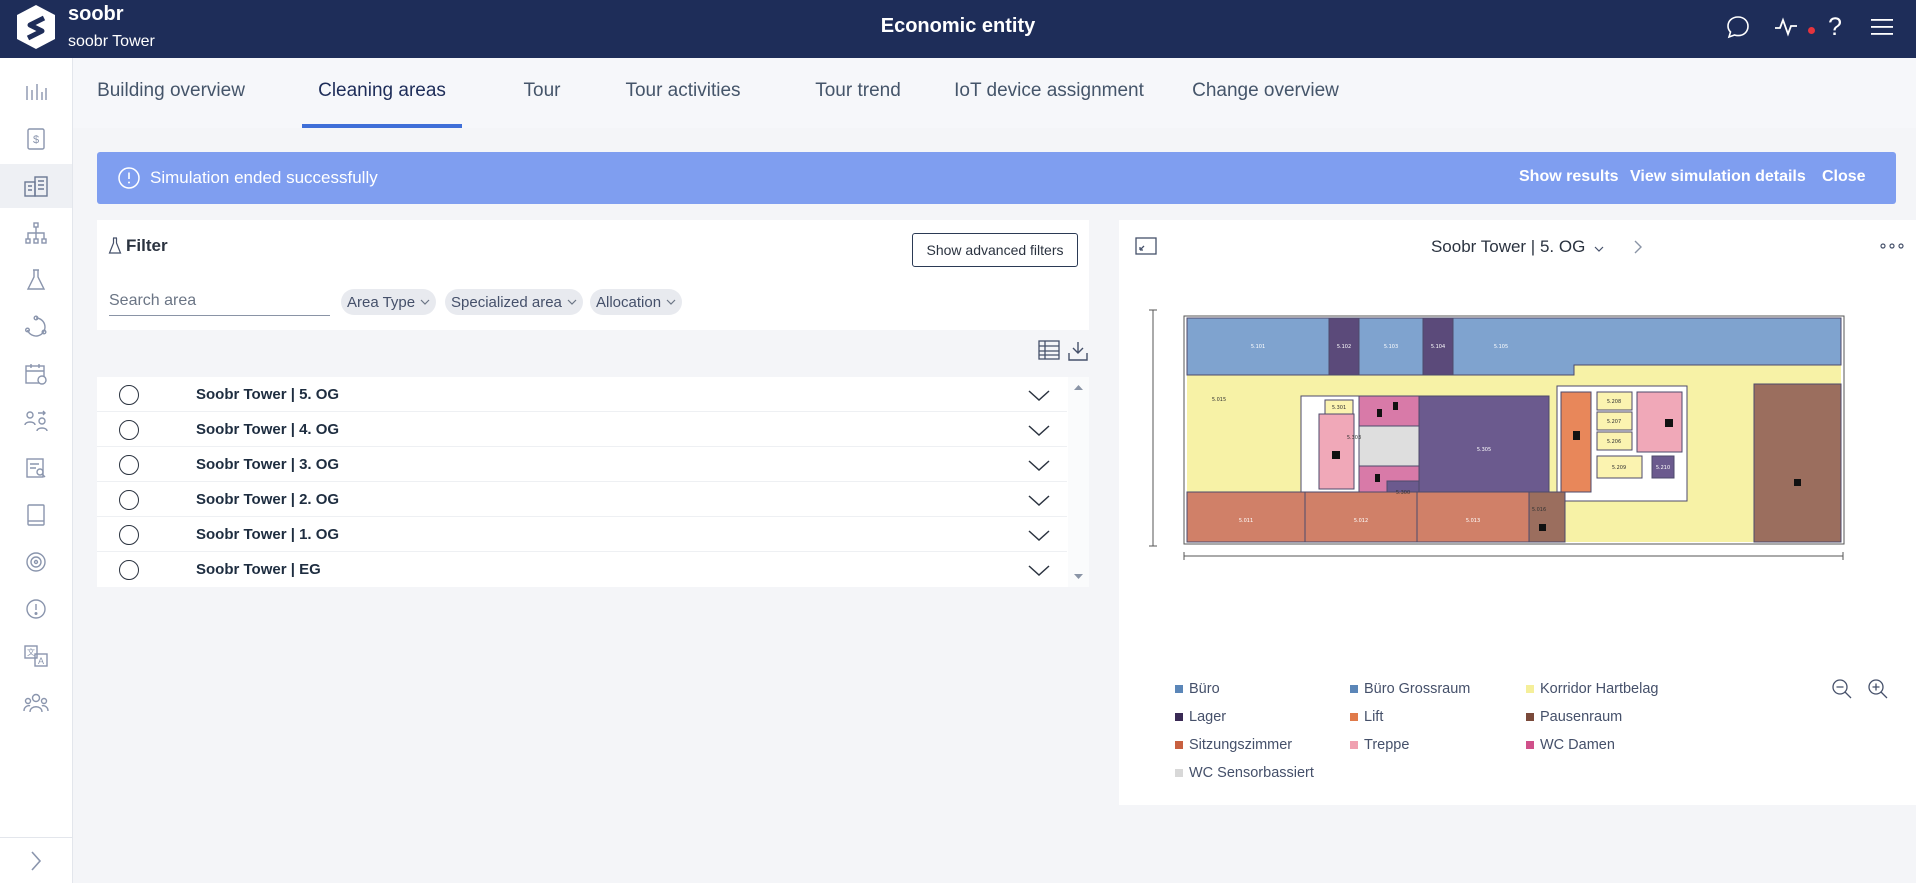  Describe the element at coordinates (858, 93) in the screenshot. I see `tab-tour-trend: Tour trend` at that location.